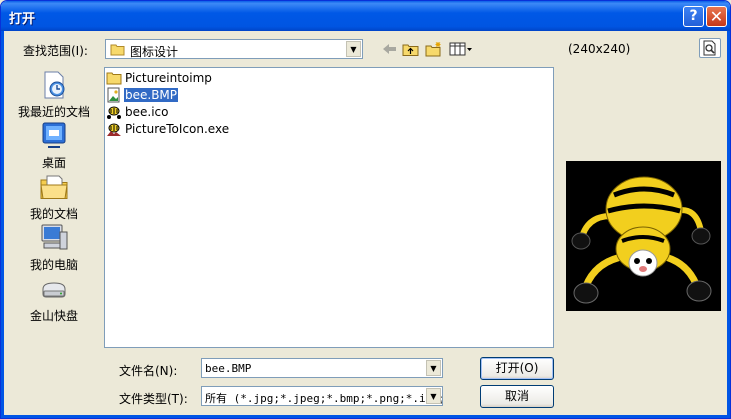 This screenshot has width=731, height=419. I want to click on place-my-computer: 我的电脑, so click(54, 247).